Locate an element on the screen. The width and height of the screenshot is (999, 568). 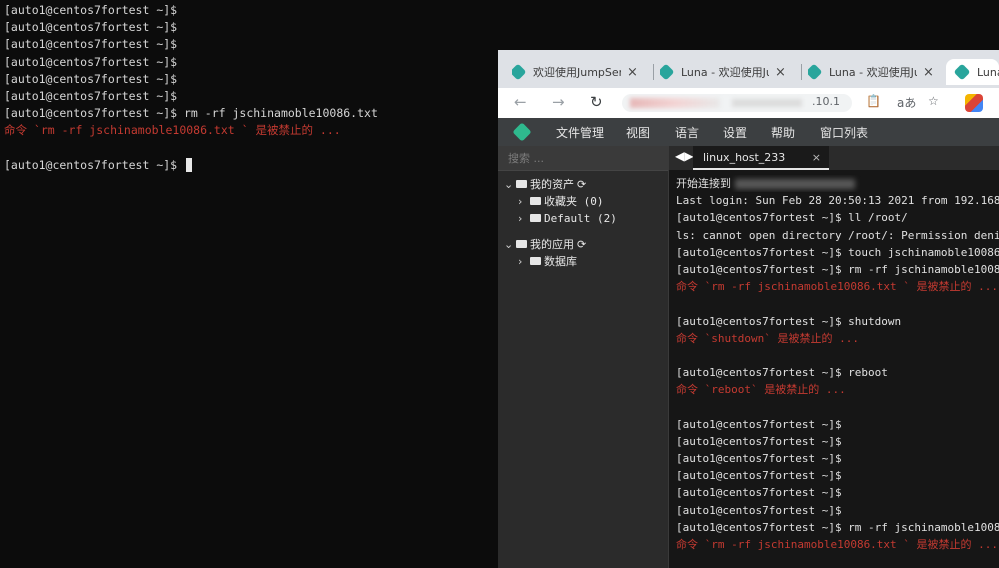
reload-button: ↻ is located at coordinates (596, 102).